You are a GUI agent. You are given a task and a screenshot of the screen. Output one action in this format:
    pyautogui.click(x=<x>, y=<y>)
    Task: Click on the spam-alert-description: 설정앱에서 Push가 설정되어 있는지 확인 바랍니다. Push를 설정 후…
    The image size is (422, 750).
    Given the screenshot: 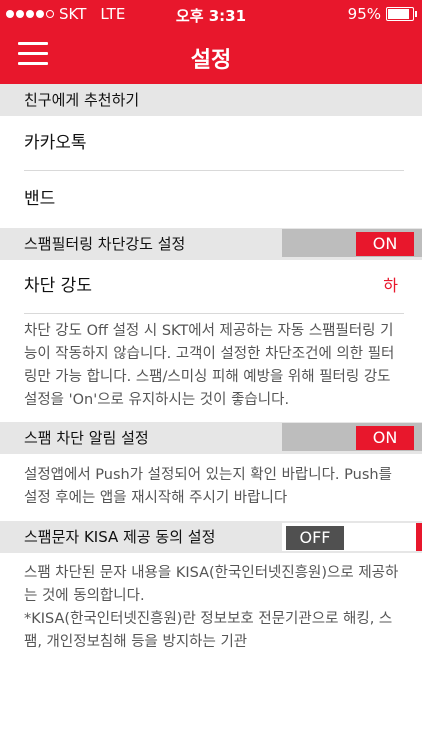 What is the action you would take?
    pyautogui.click(x=208, y=486)
    